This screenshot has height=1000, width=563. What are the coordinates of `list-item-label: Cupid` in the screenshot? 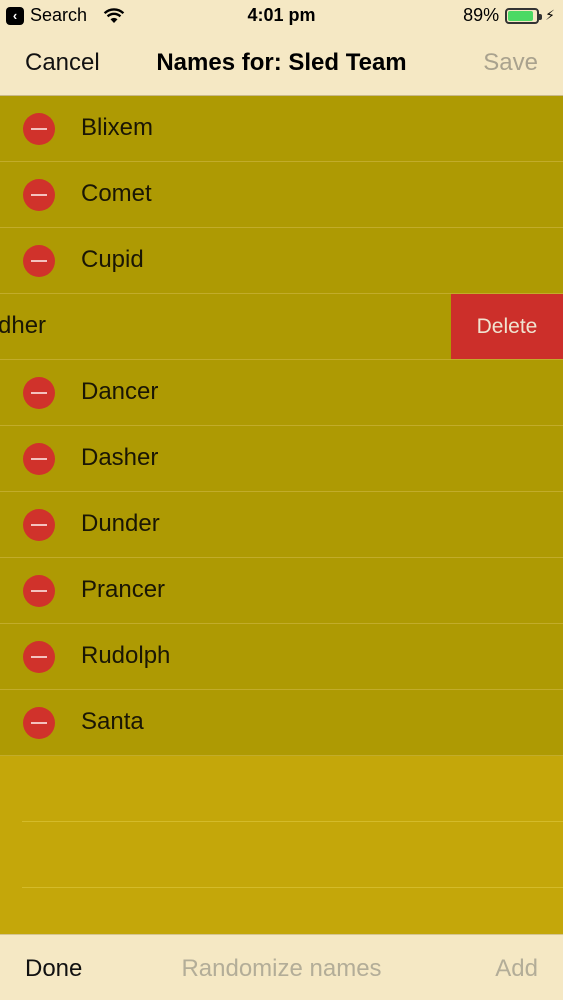 It's located at (112, 259).